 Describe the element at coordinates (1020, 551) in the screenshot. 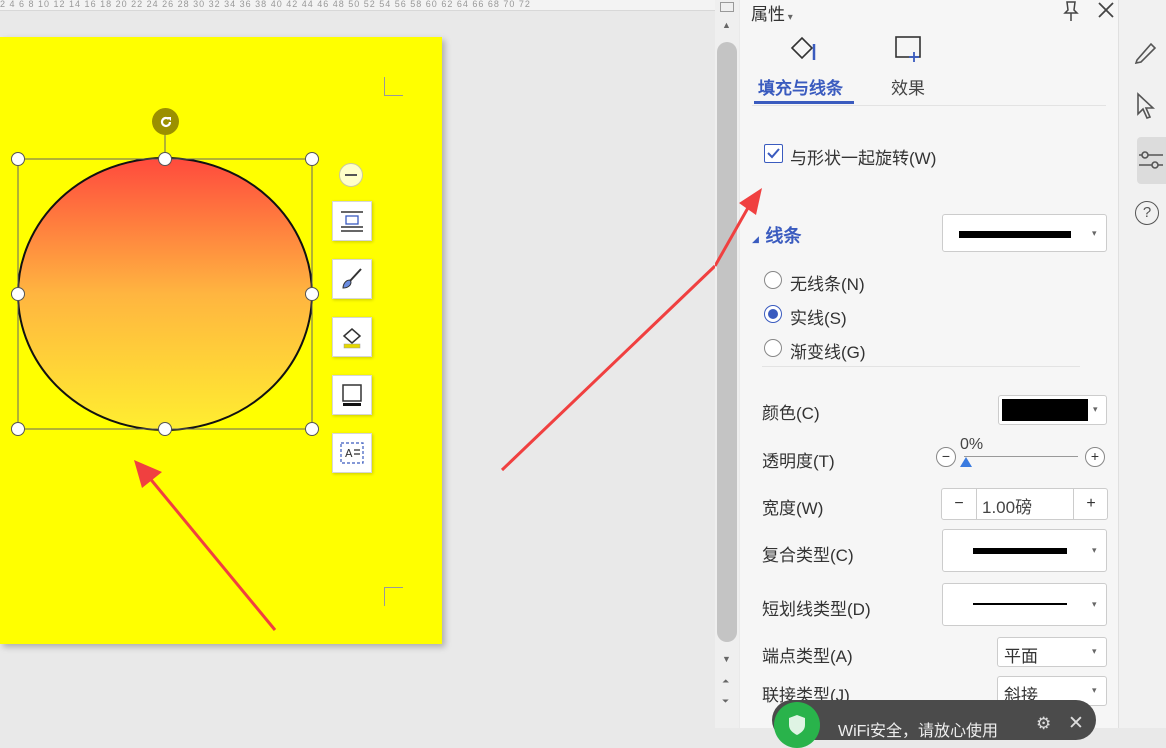

I see `compound-line-preview` at that location.